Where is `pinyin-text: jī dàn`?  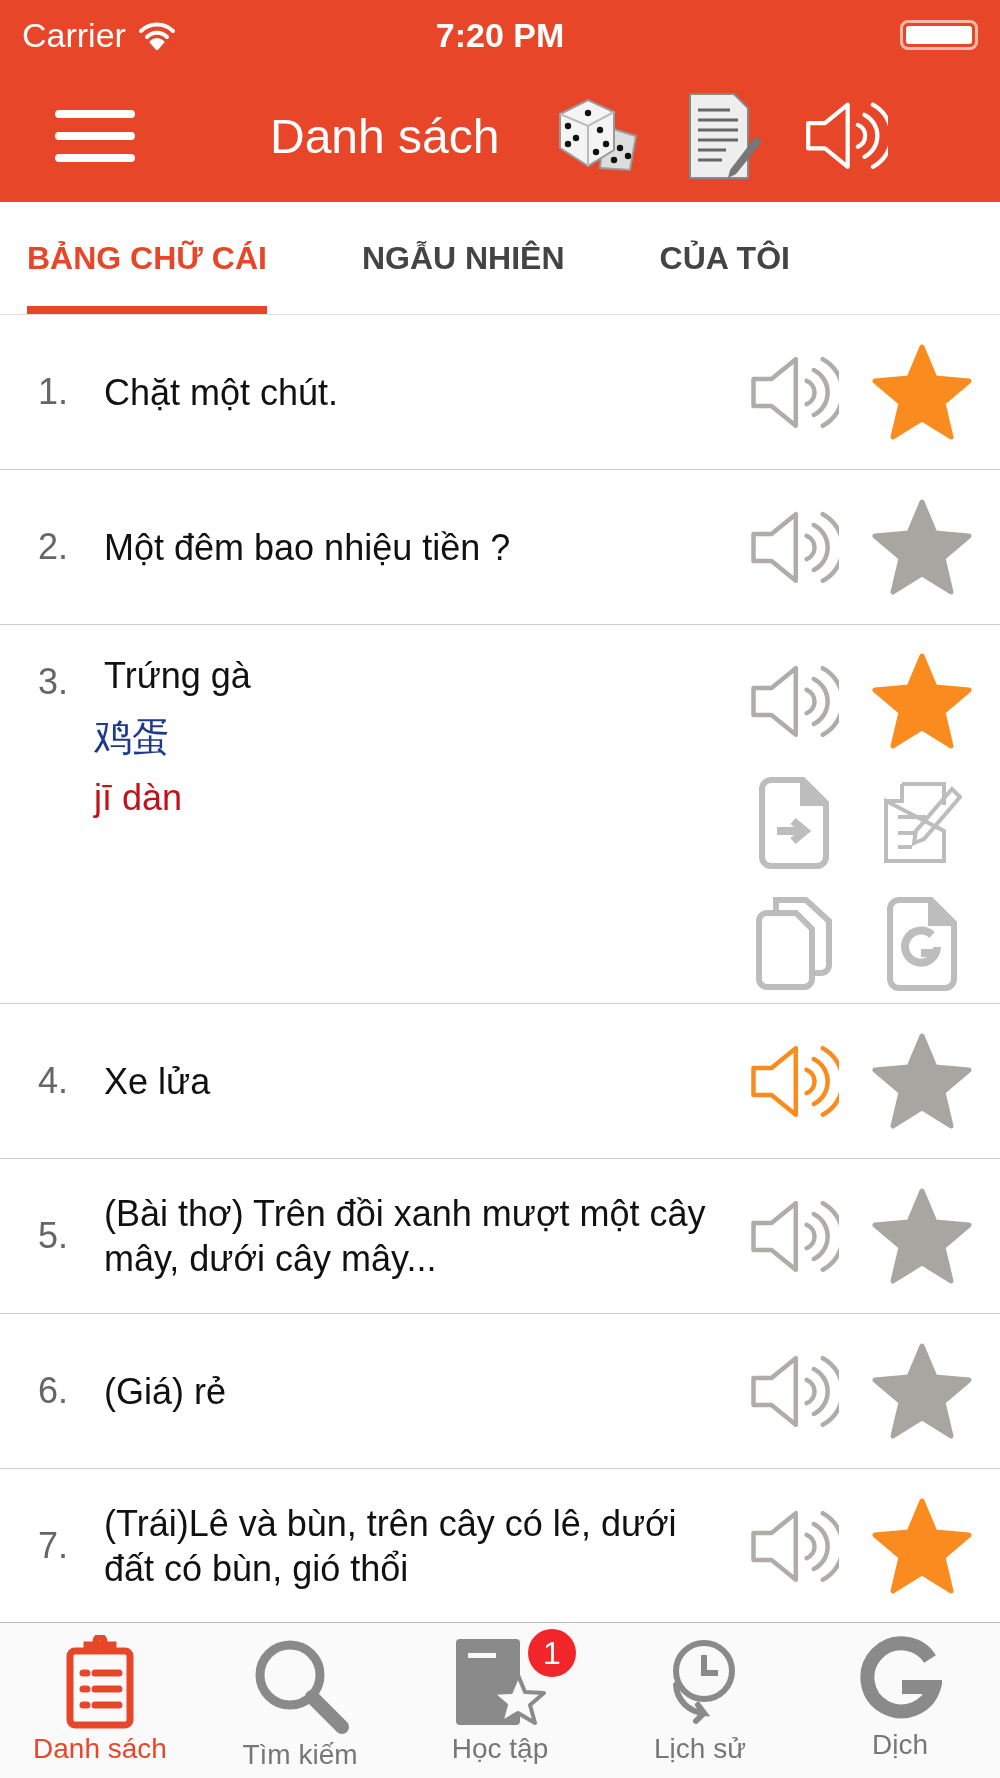
pinyin-text: jī dàn is located at coordinates (139, 798).